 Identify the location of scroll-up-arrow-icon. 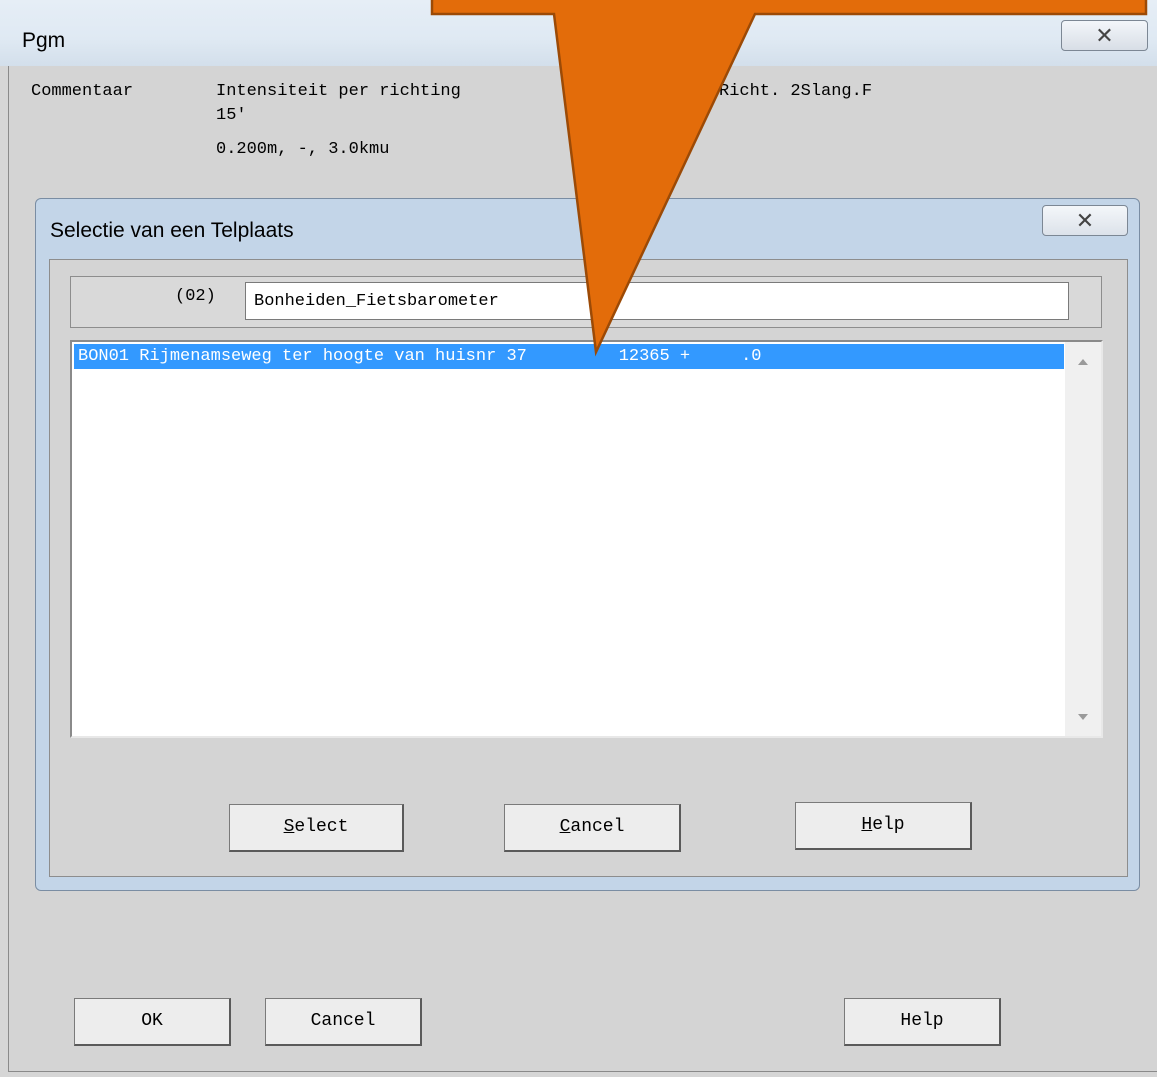
(1083, 362).